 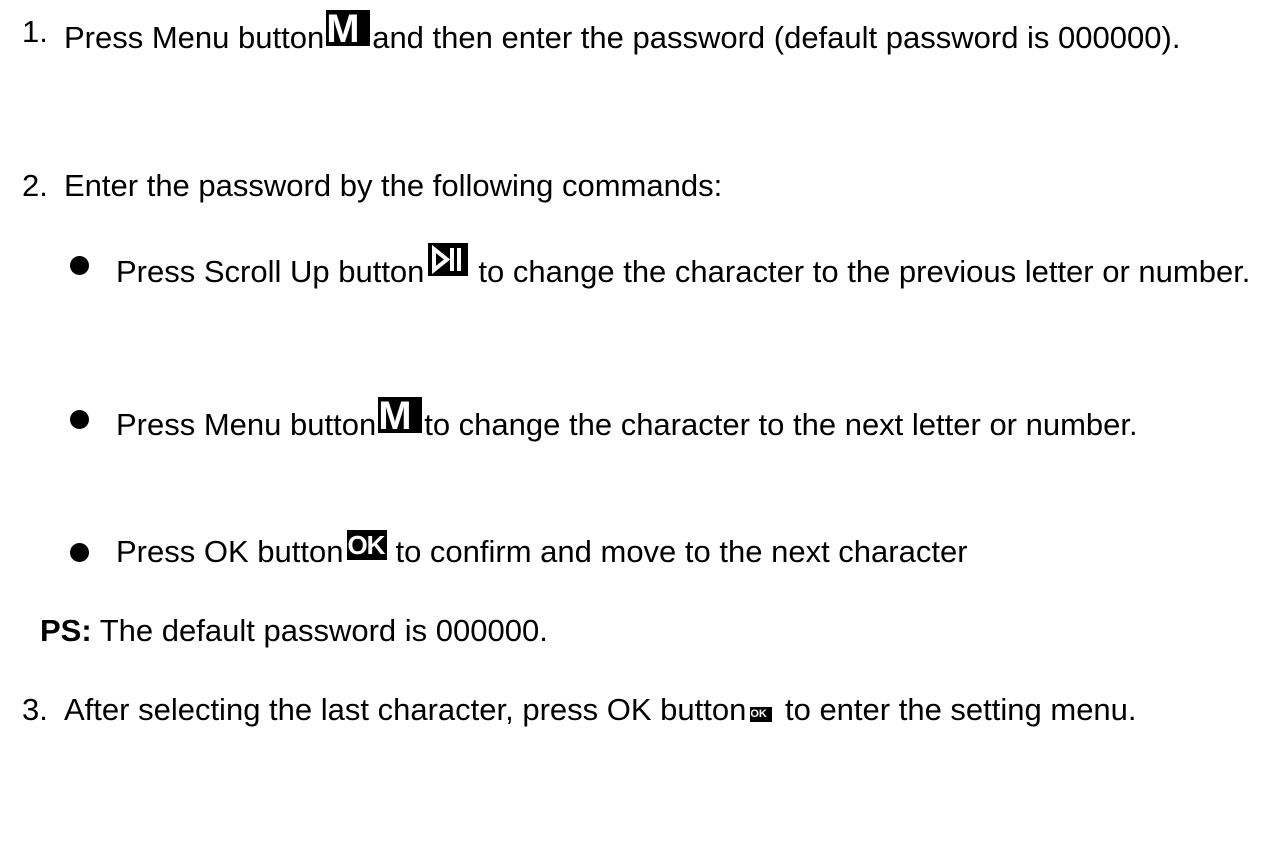 I want to click on step-number: 3., so click(x=35, y=709).